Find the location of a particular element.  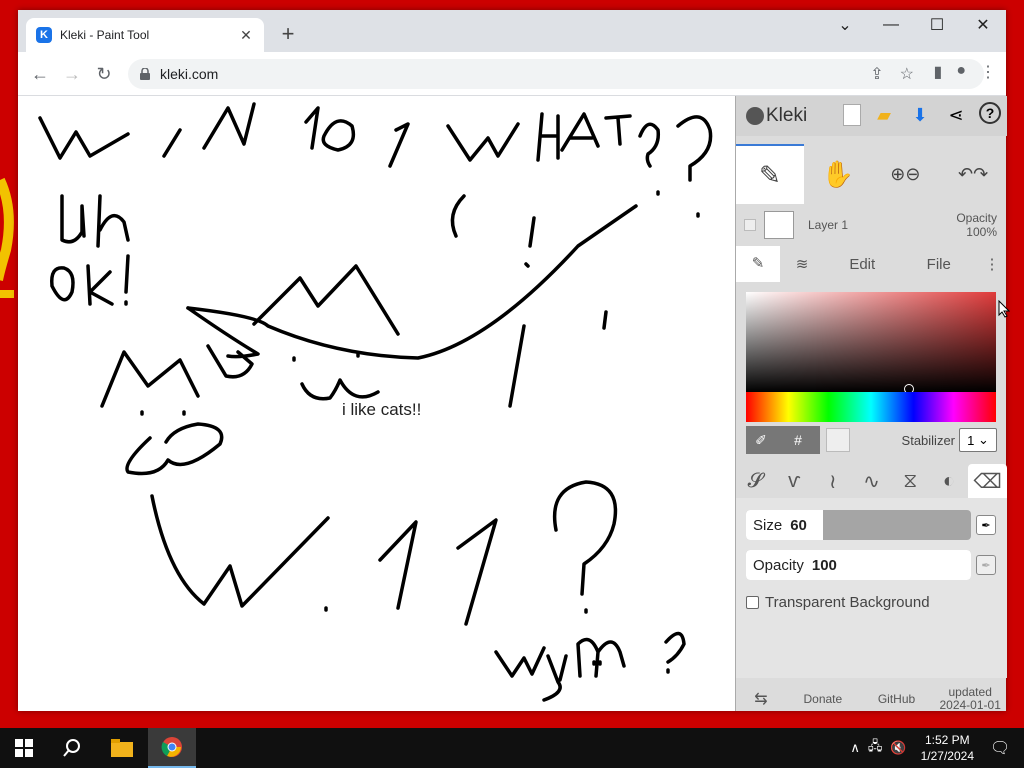

side-panel-icon: ▮ is located at coordinates (938, 72).